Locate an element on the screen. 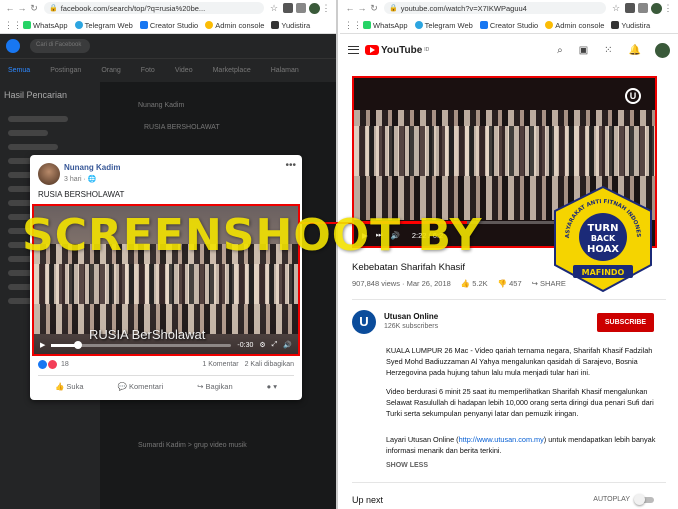  subscribe-button: SUBSCRIBE is located at coordinates (625, 322).